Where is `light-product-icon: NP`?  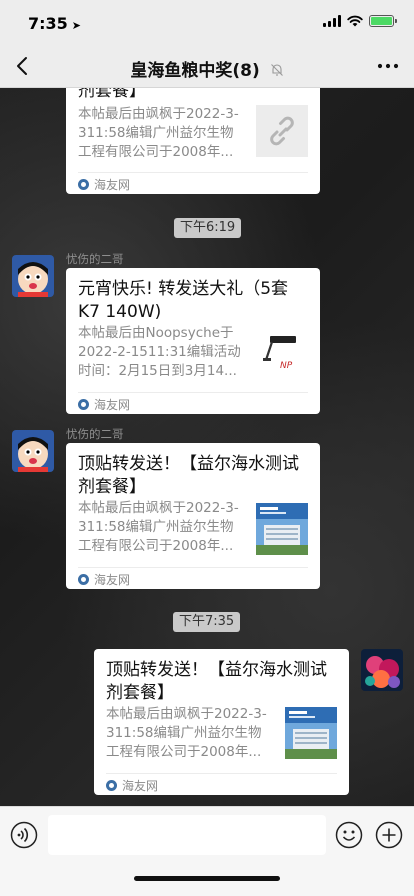 light-product-icon: NP is located at coordinates (279, 353).